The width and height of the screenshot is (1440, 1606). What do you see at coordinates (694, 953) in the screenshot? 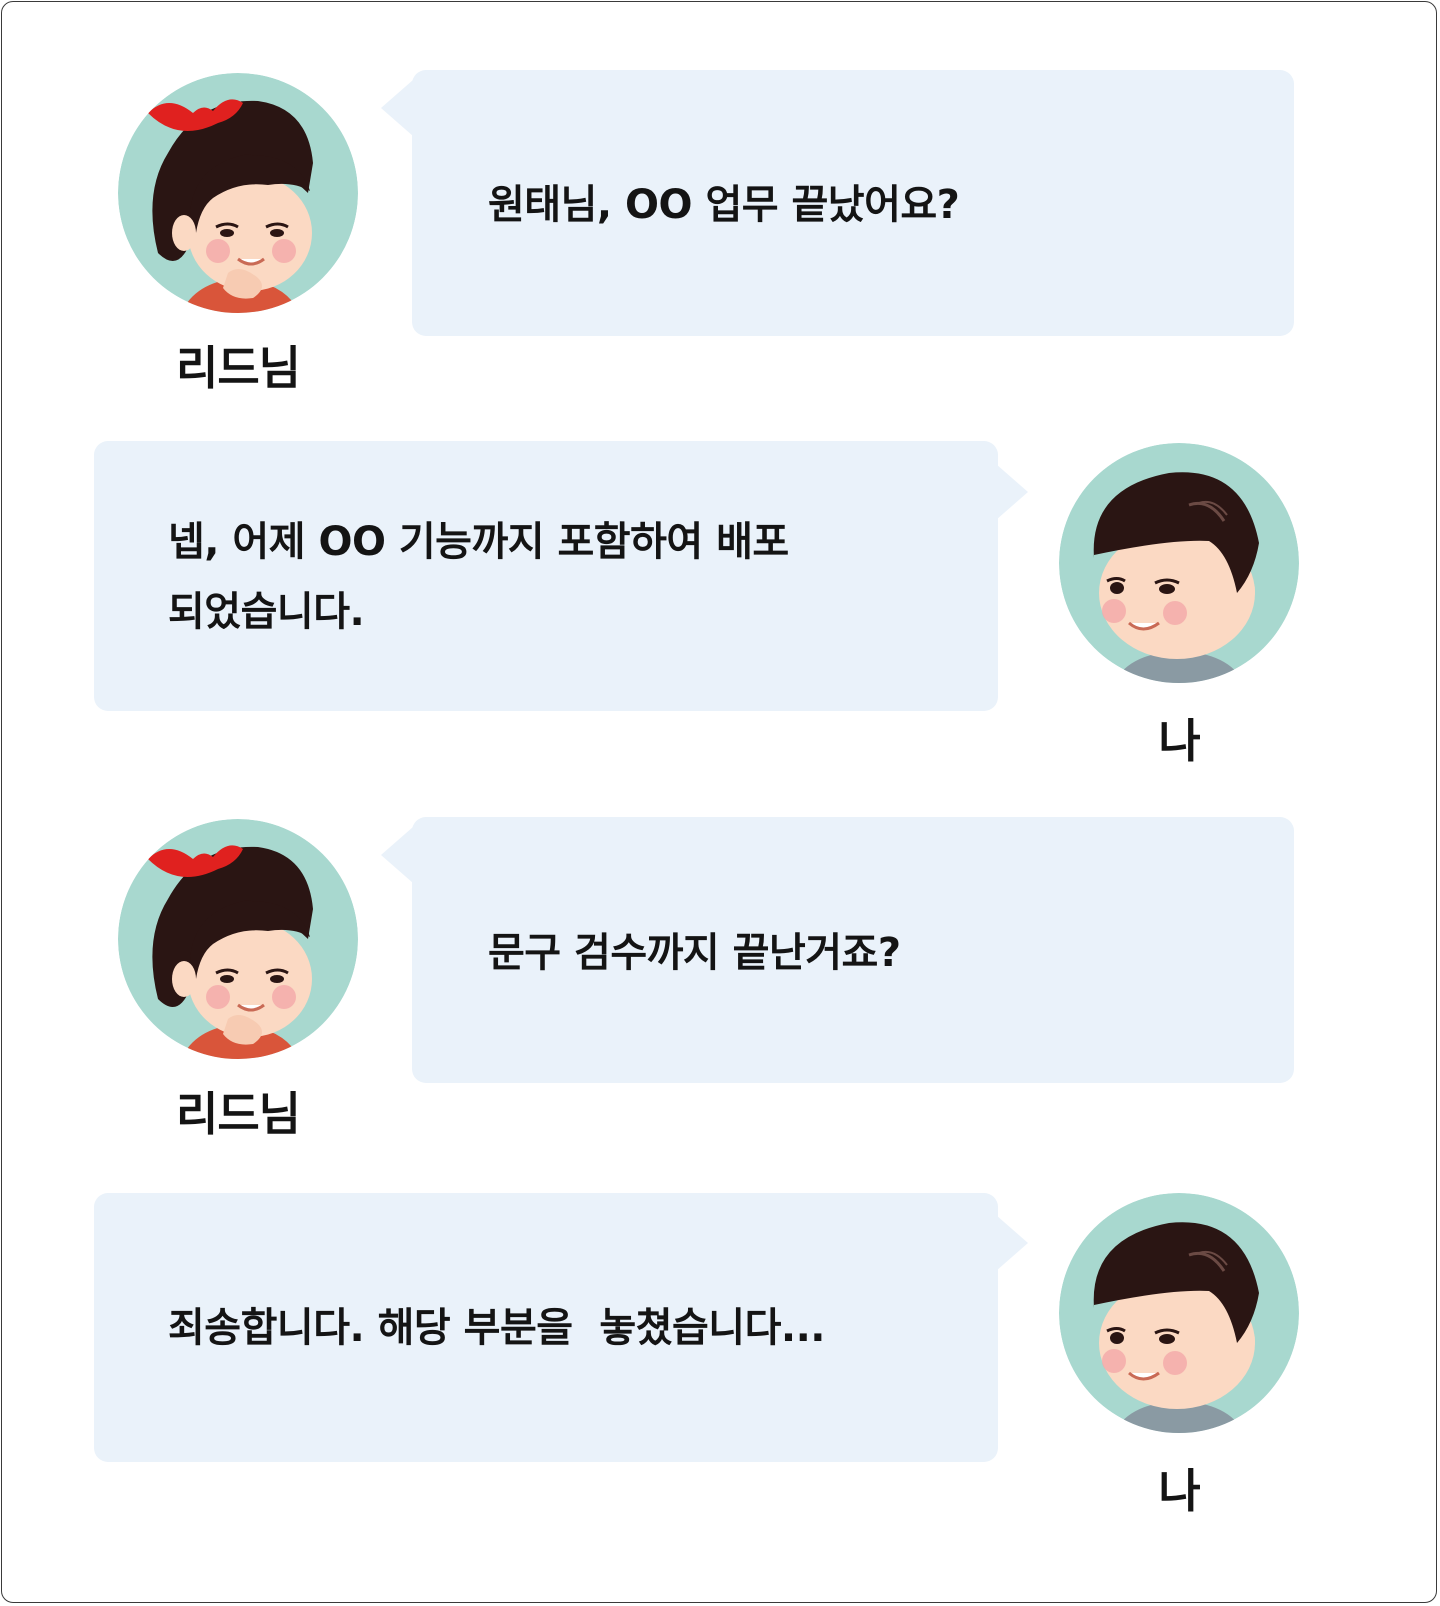
I see `message-text: 문구 검수까지 끝난거죠?` at bounding box center [694, 953].